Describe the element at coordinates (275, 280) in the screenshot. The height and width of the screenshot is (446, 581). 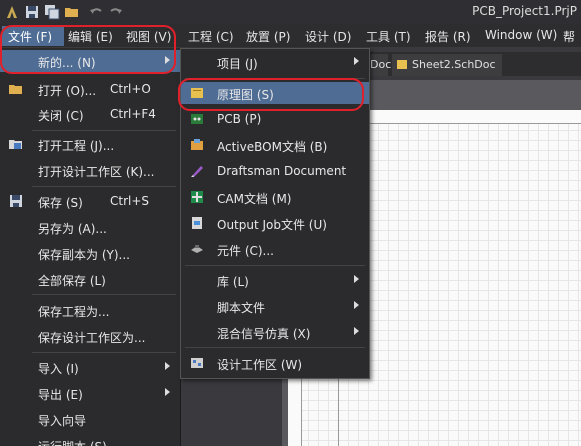
I see `submenu-item-library: 库 (L)` at that location.